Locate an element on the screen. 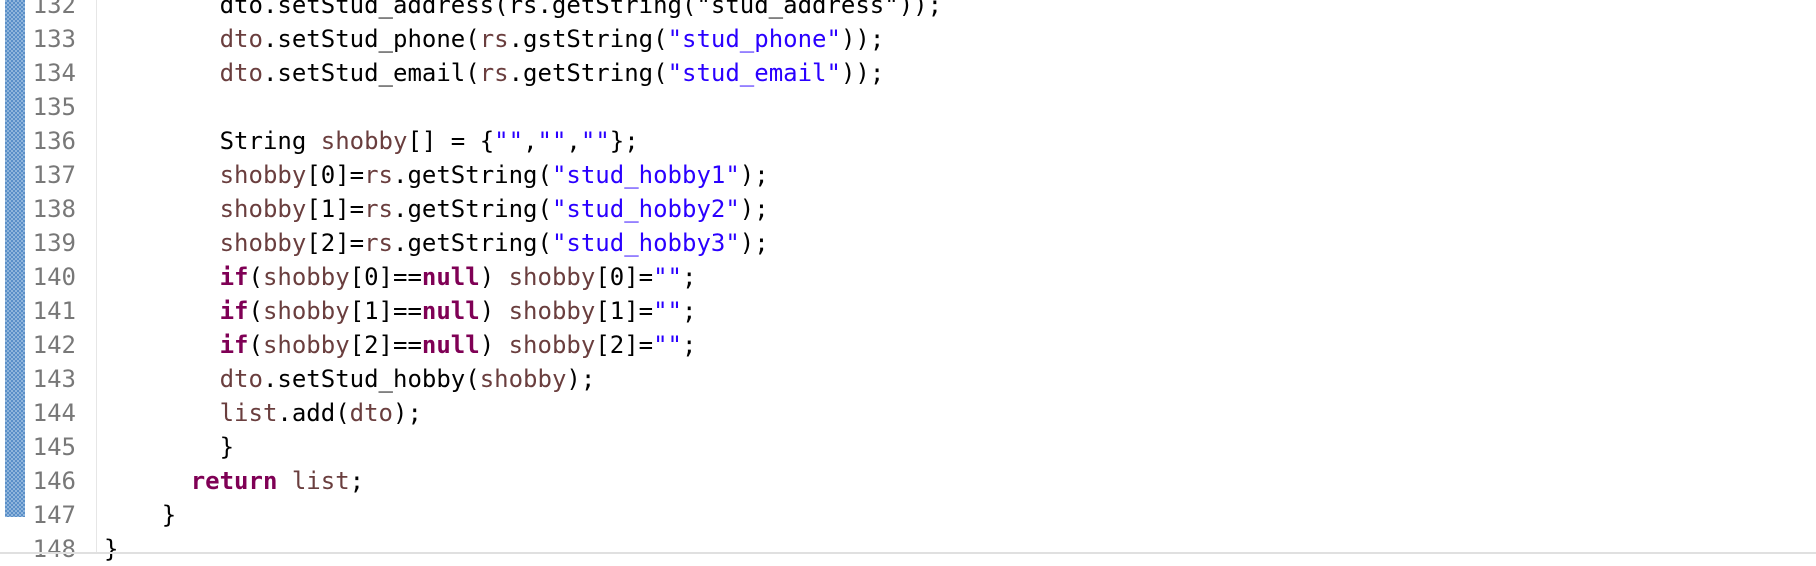  code-line: 147 } is located at coordinates (908, 515).